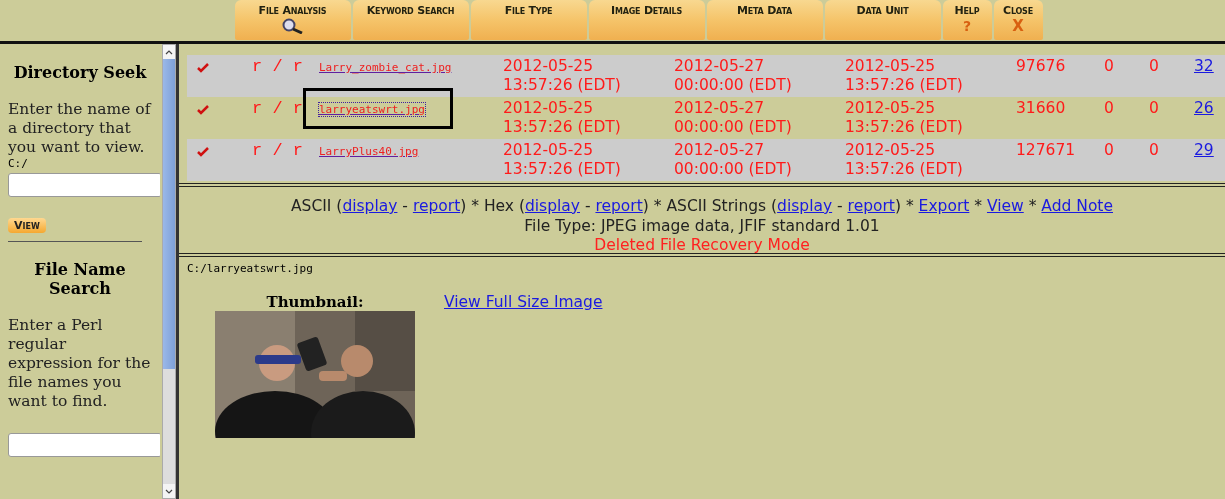  Describe the element at coordinates (967, 26) in the screenshot. I see `help-icon: ?` at that location.